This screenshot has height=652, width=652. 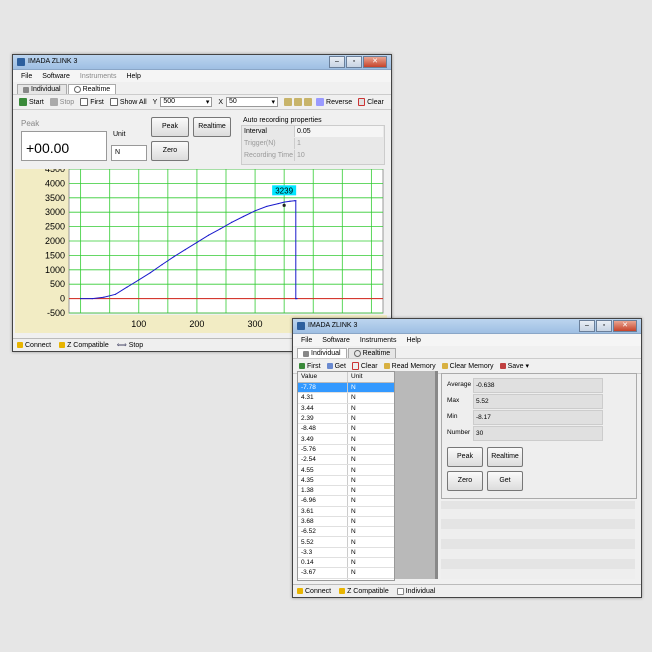 What do you see at coordinates (55, 198) in the screenshot?
I see `y-tick-label: 3500` at bounding box center [55, 198].